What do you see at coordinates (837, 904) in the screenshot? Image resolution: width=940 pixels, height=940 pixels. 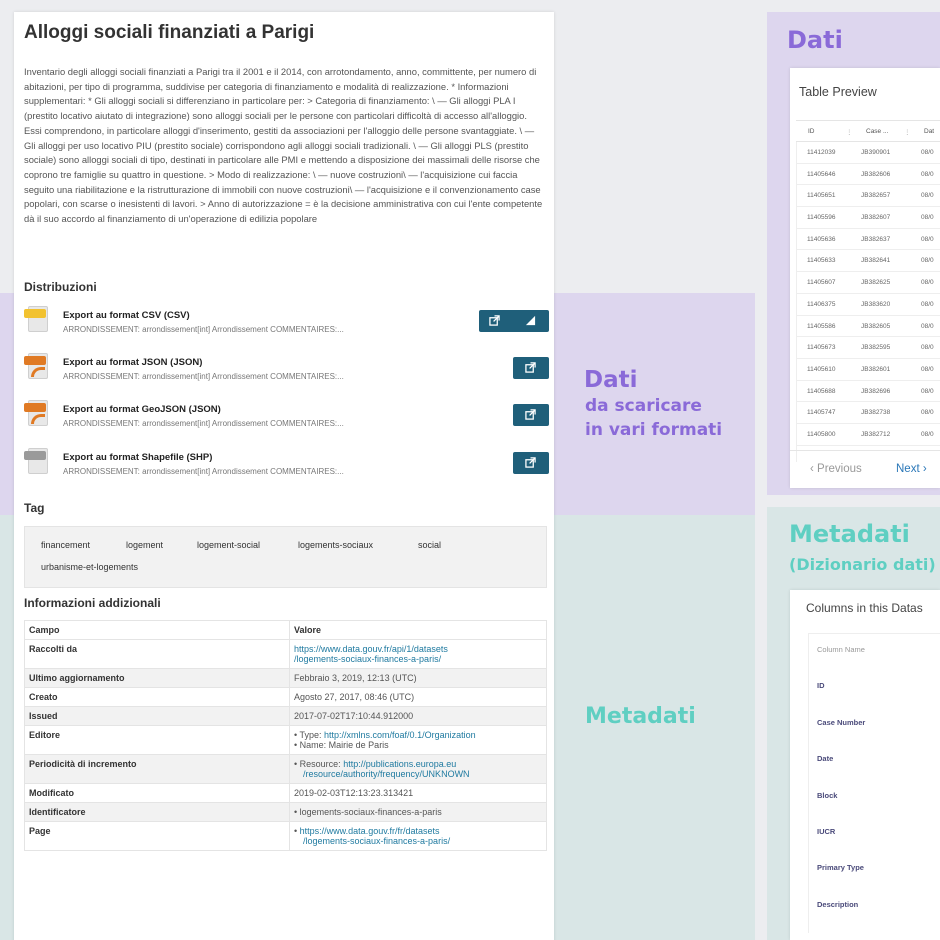 I see `column-item: Description` at bounding box center [837, 904].